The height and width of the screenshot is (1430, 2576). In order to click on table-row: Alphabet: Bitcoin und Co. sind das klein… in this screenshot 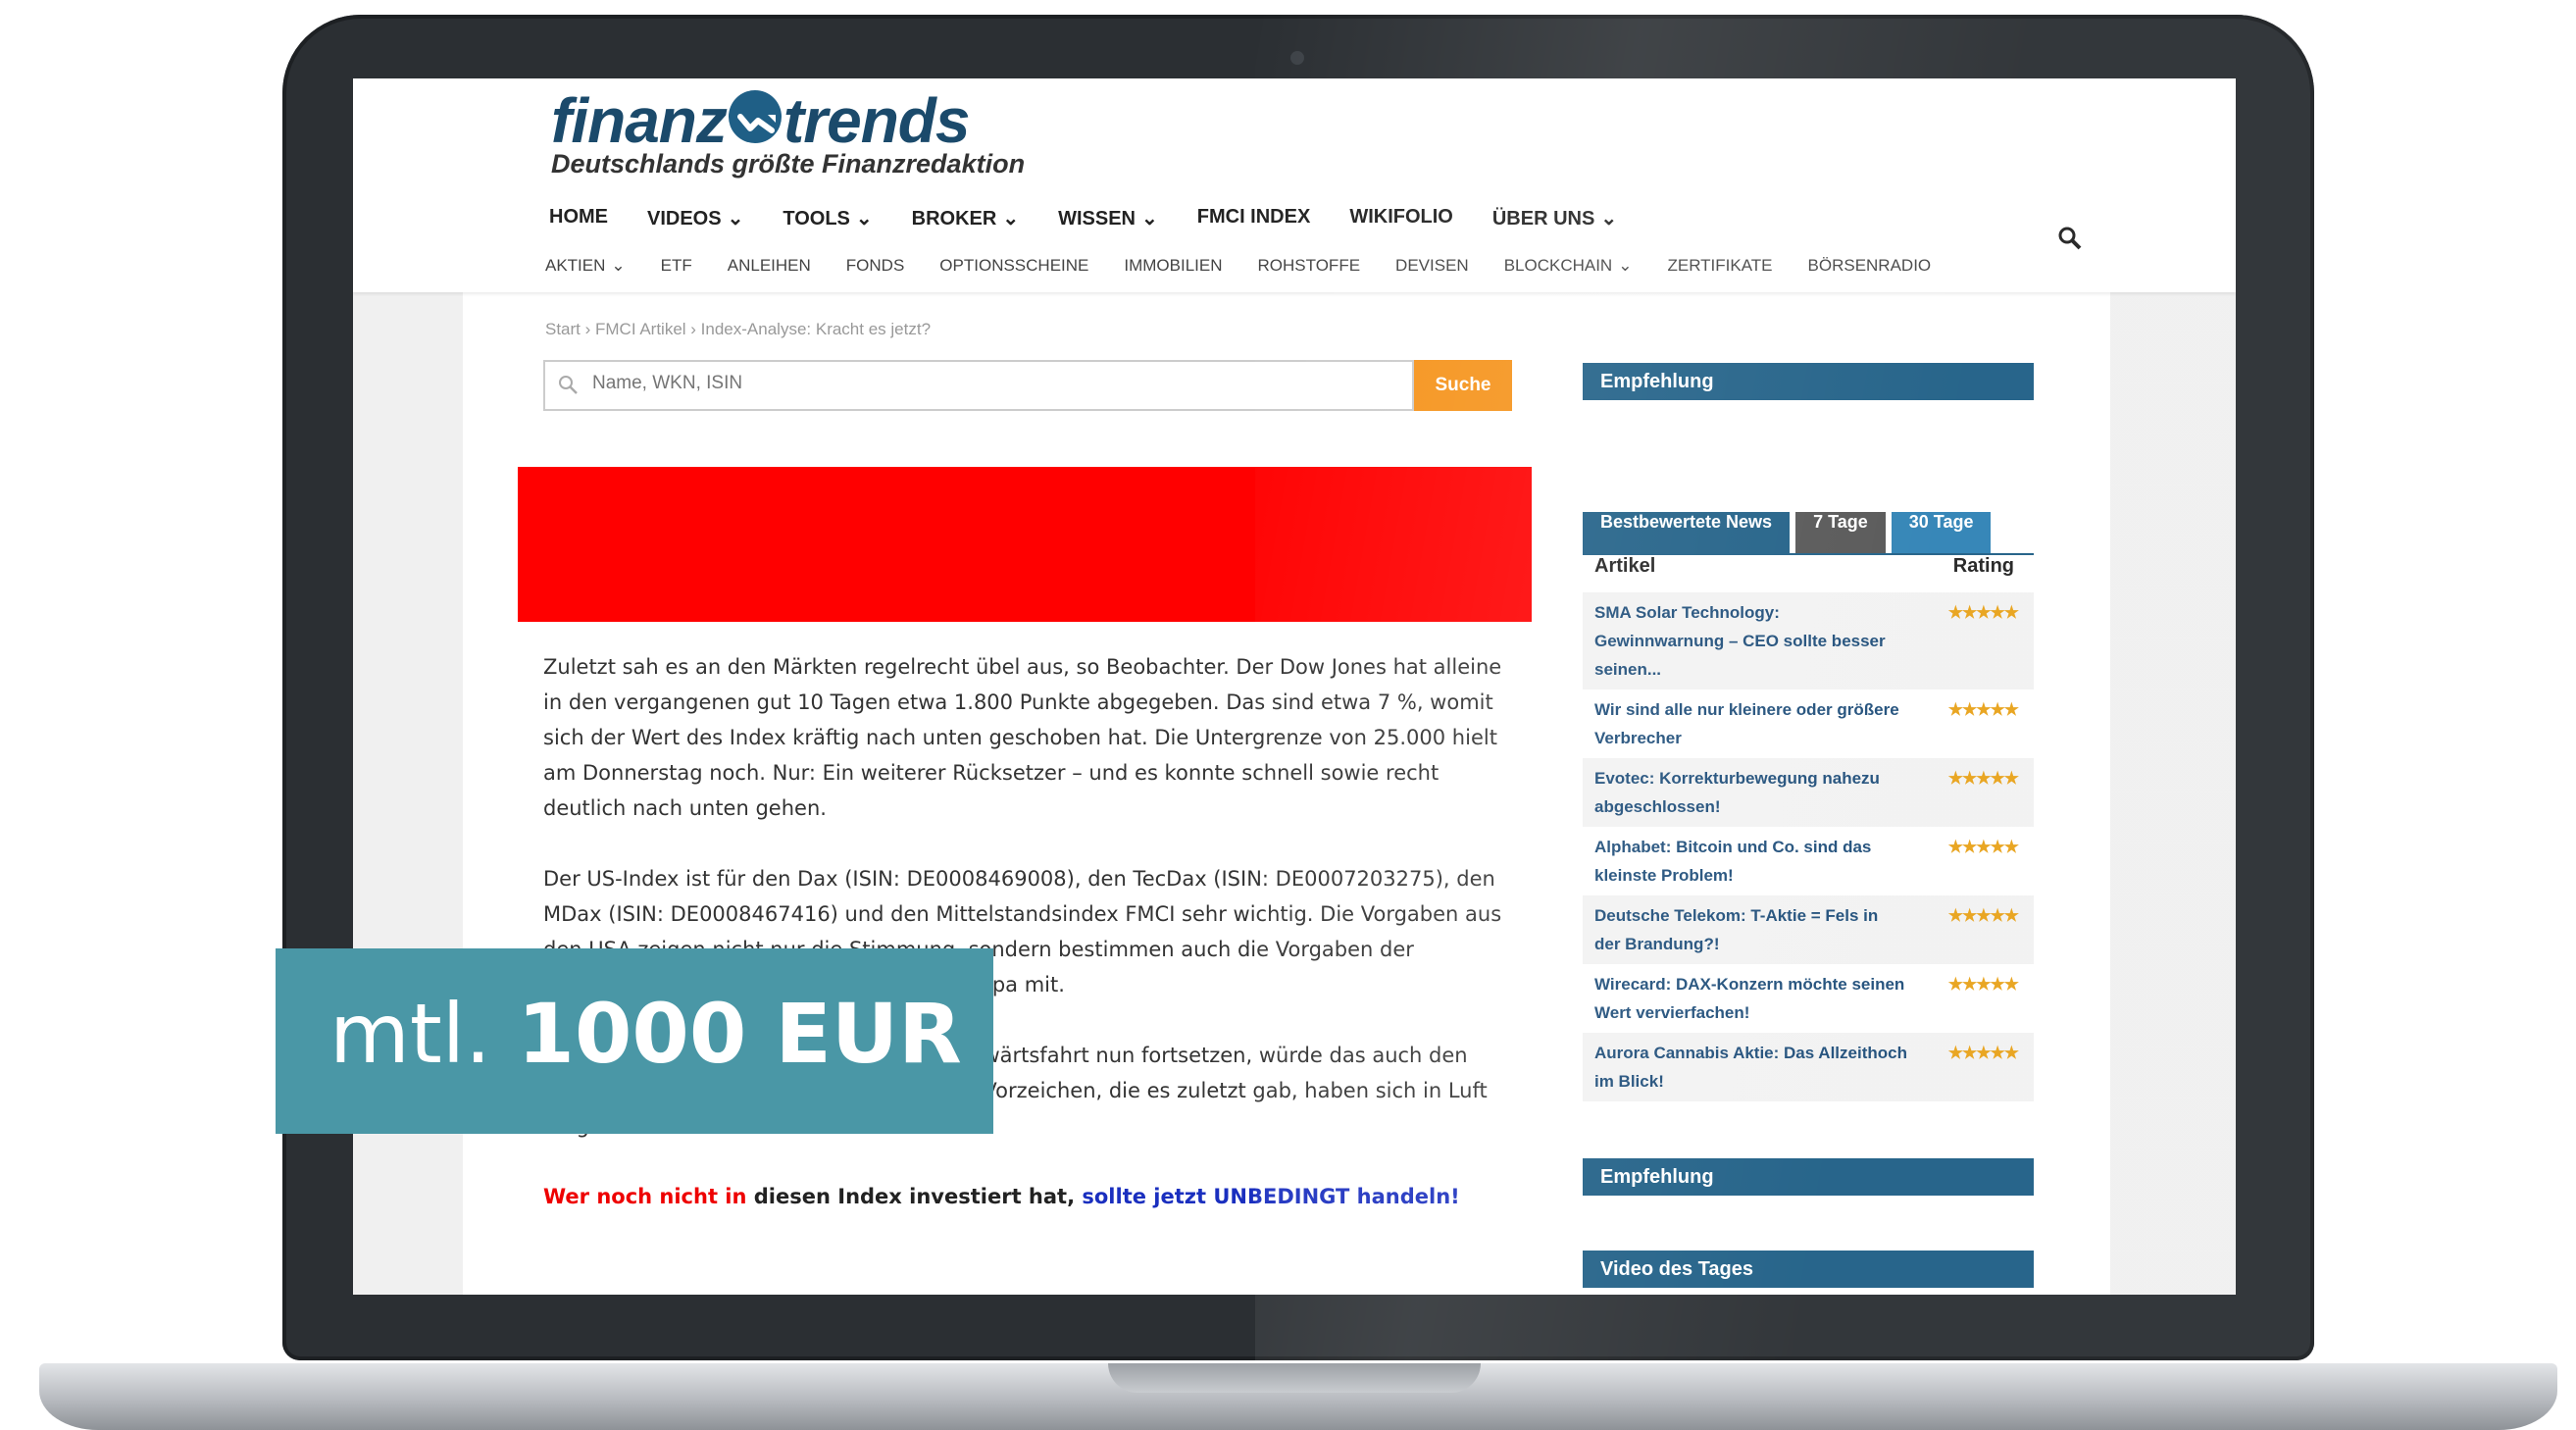, I will do `click(1808, 861)`.